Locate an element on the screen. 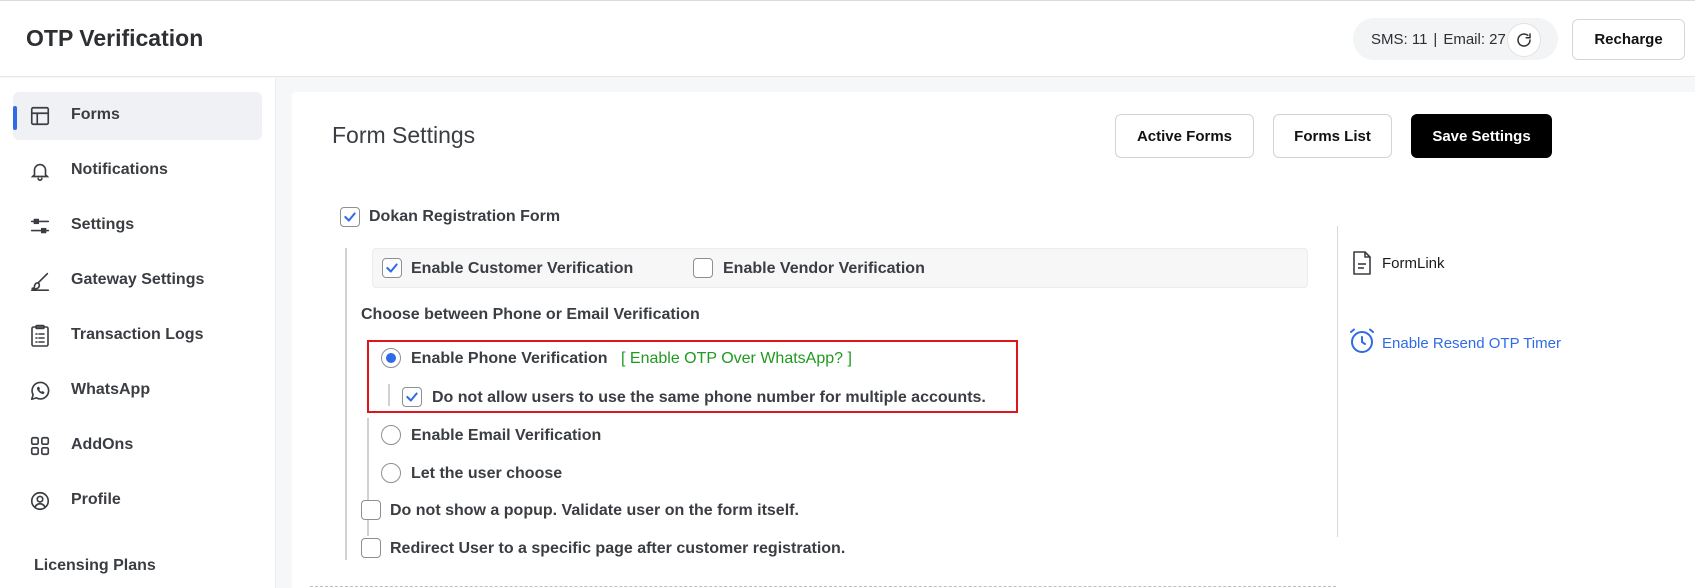  app-title: OTP Verification is located at coordinates (115, 38).